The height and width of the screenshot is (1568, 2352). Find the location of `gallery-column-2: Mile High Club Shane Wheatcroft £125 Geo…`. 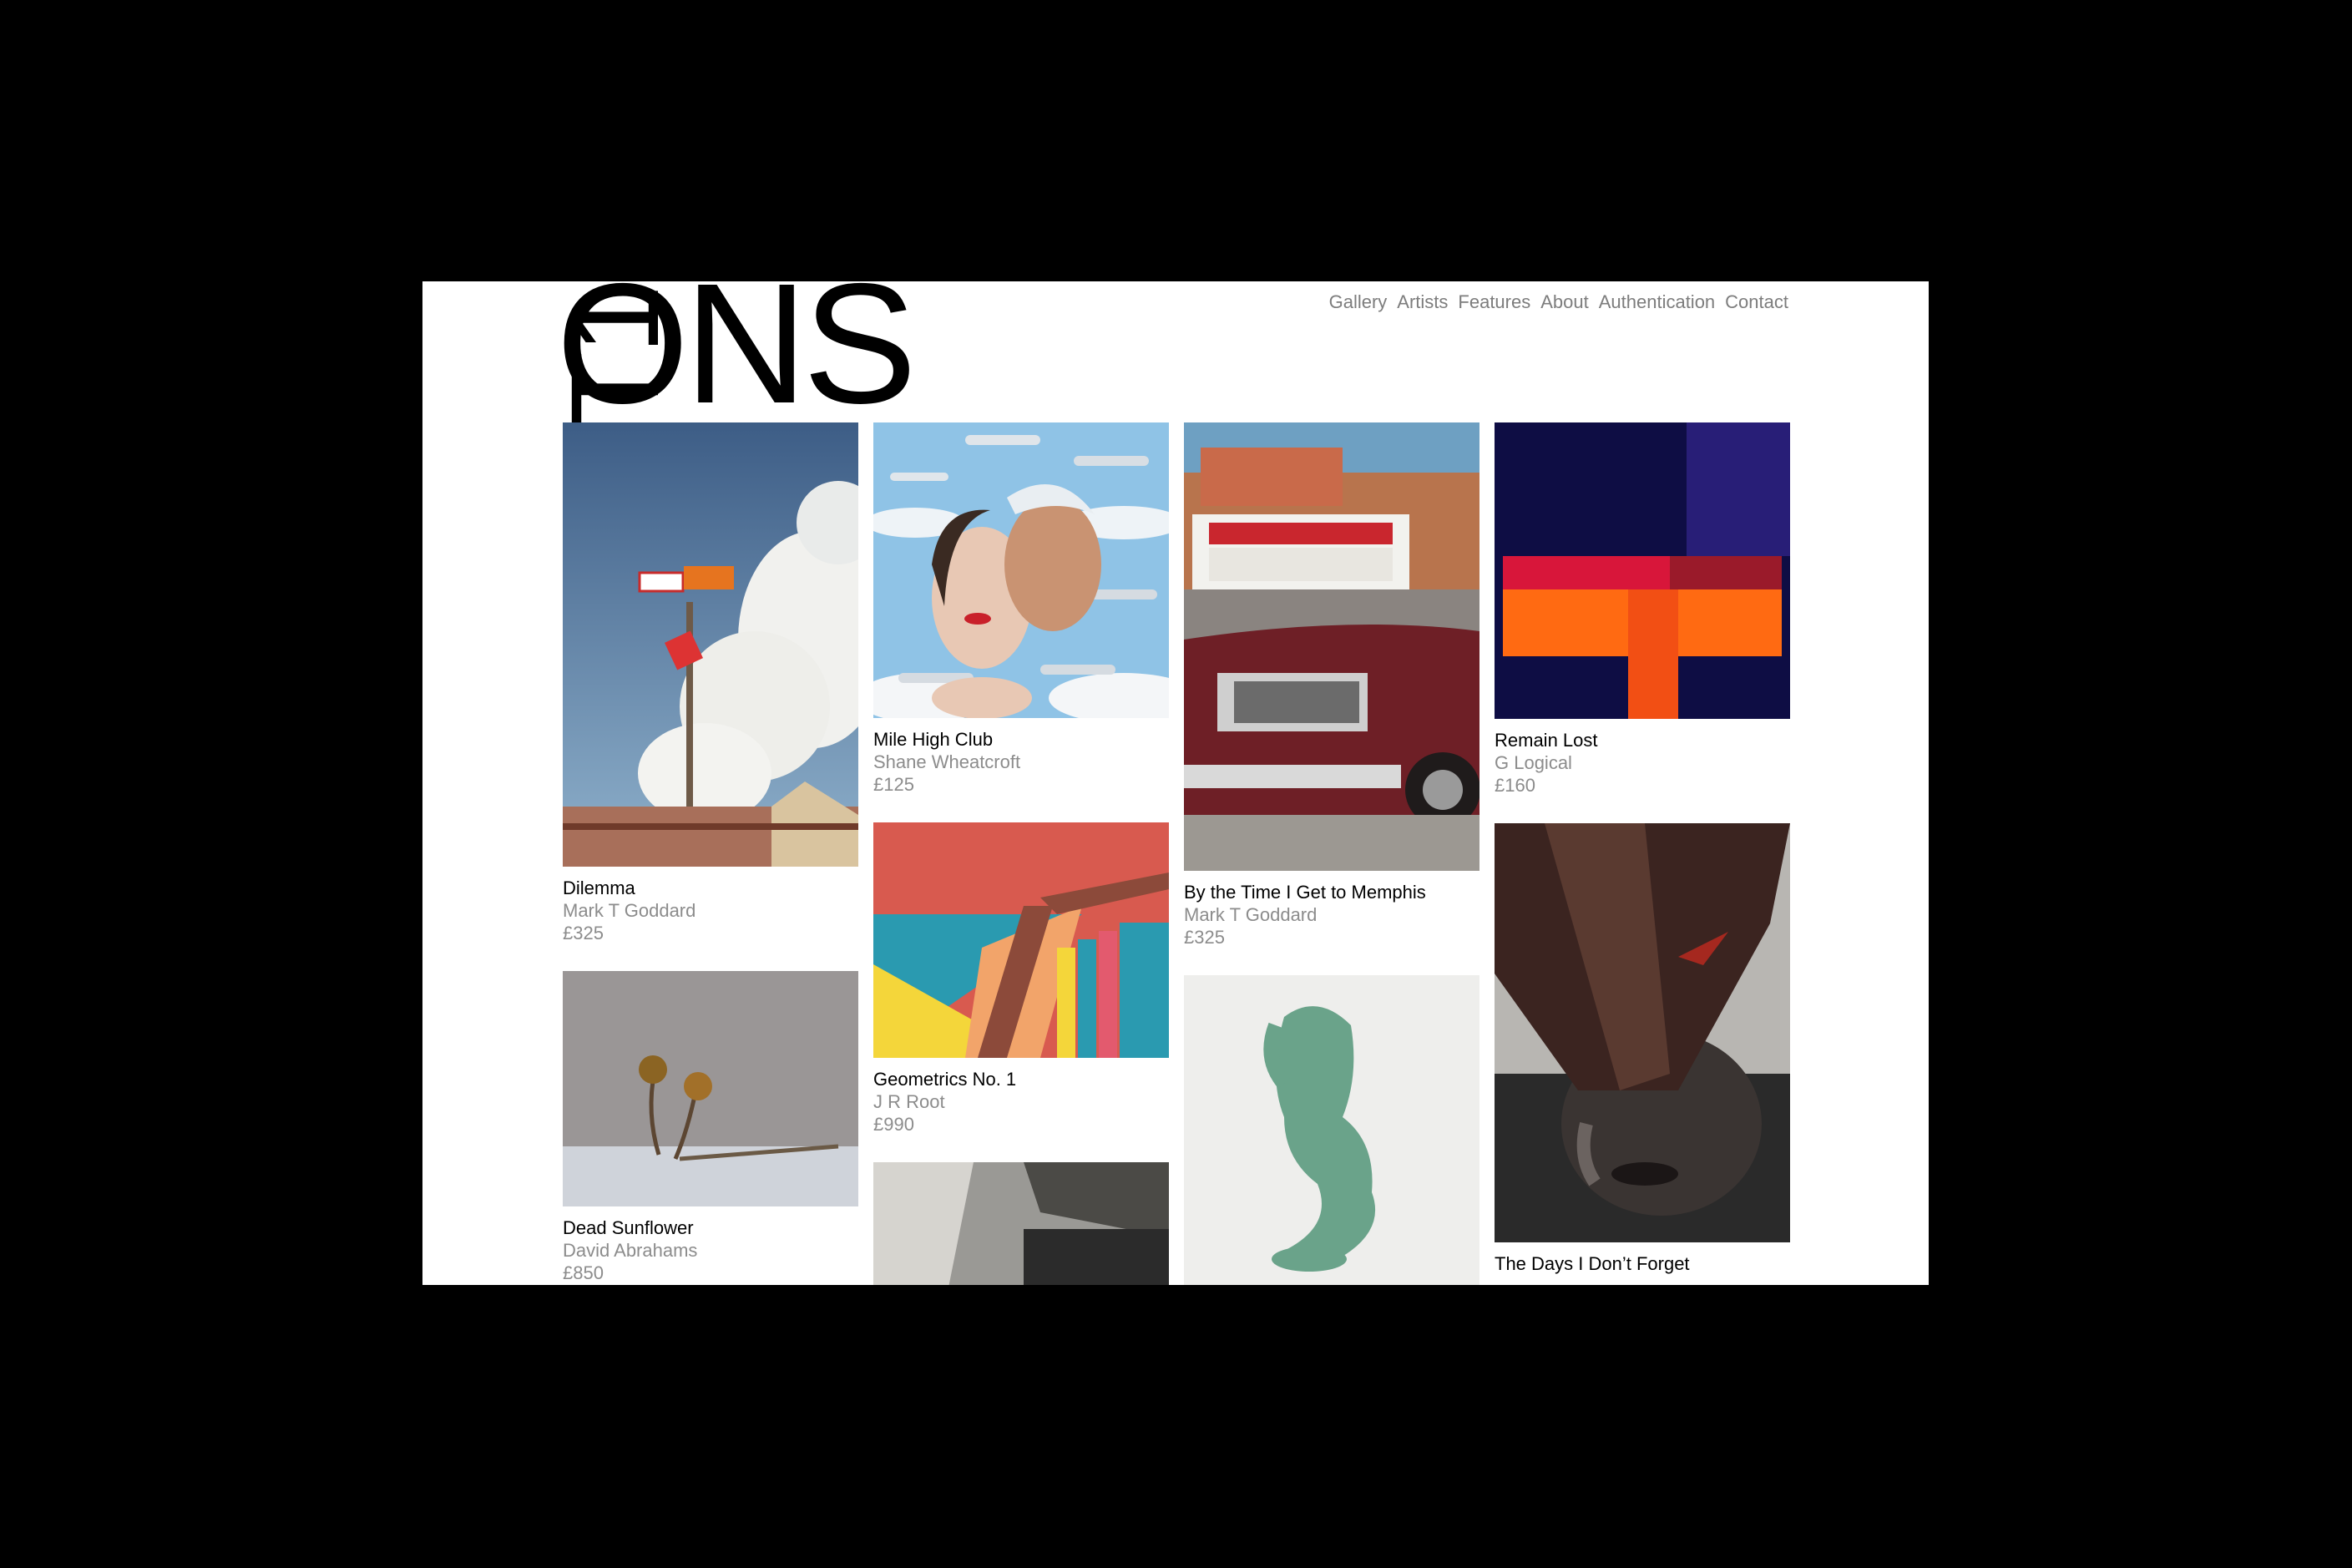

gallery-column-2: Mile High Club Shane Wheatcroft £125 Geo… is located at coordinates (1021, 853).